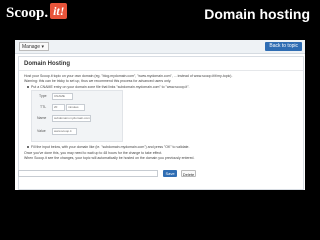  Describe the element at coordinates (43, 96) in the screenshot. I see `type-label: Type` at that location.